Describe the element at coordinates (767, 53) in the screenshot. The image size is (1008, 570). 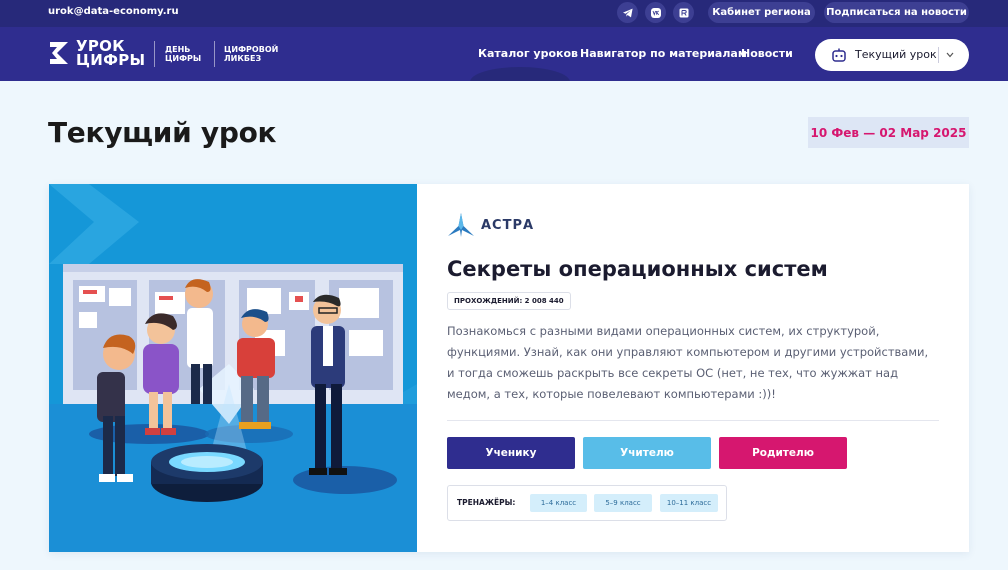
I see `nav-news: Новости` at that location.